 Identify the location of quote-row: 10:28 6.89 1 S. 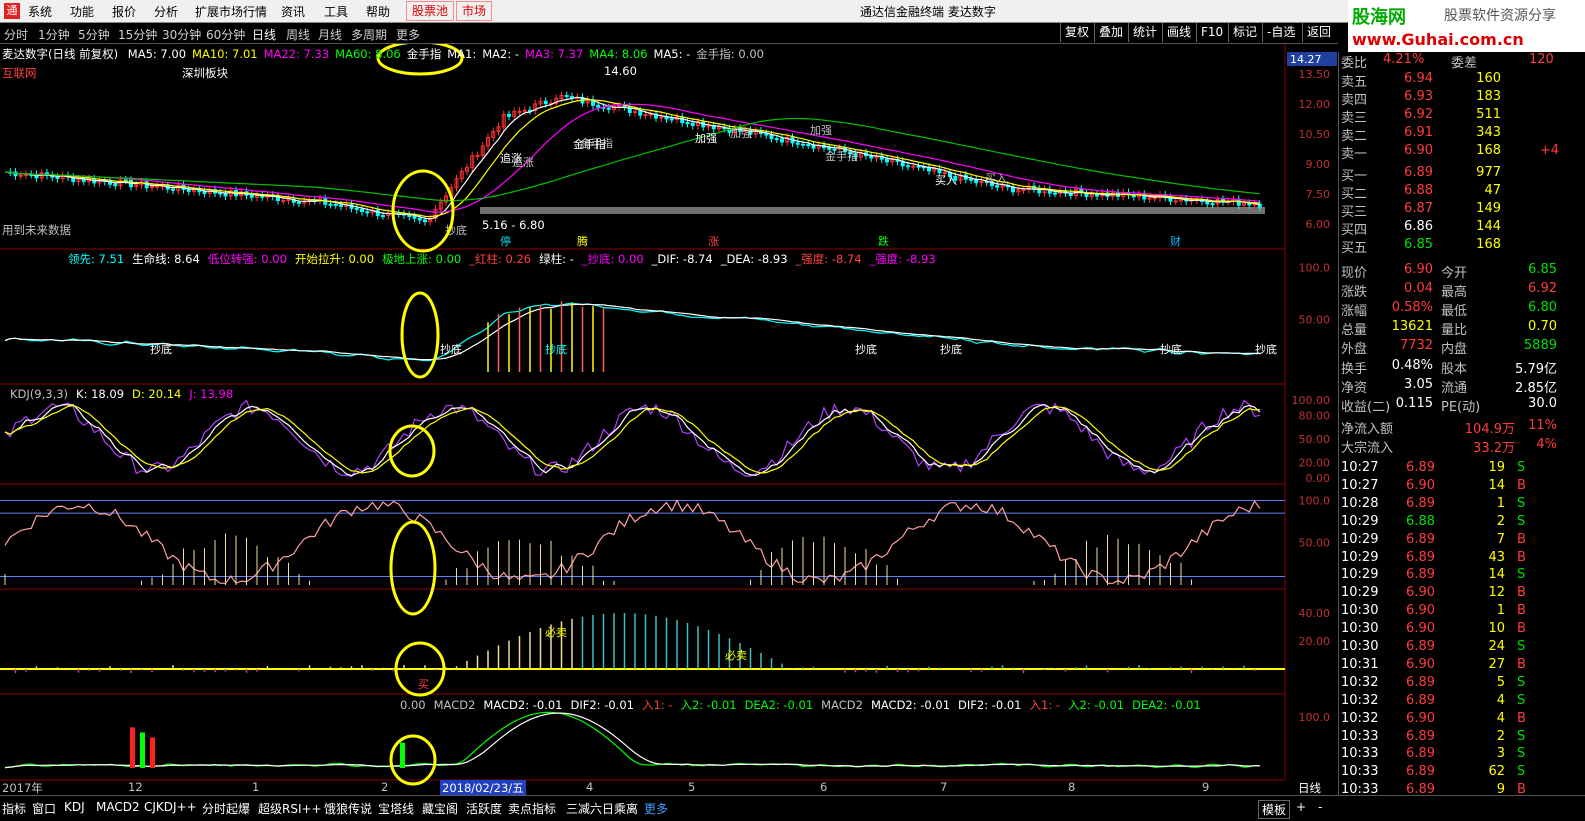
(1450, 505).